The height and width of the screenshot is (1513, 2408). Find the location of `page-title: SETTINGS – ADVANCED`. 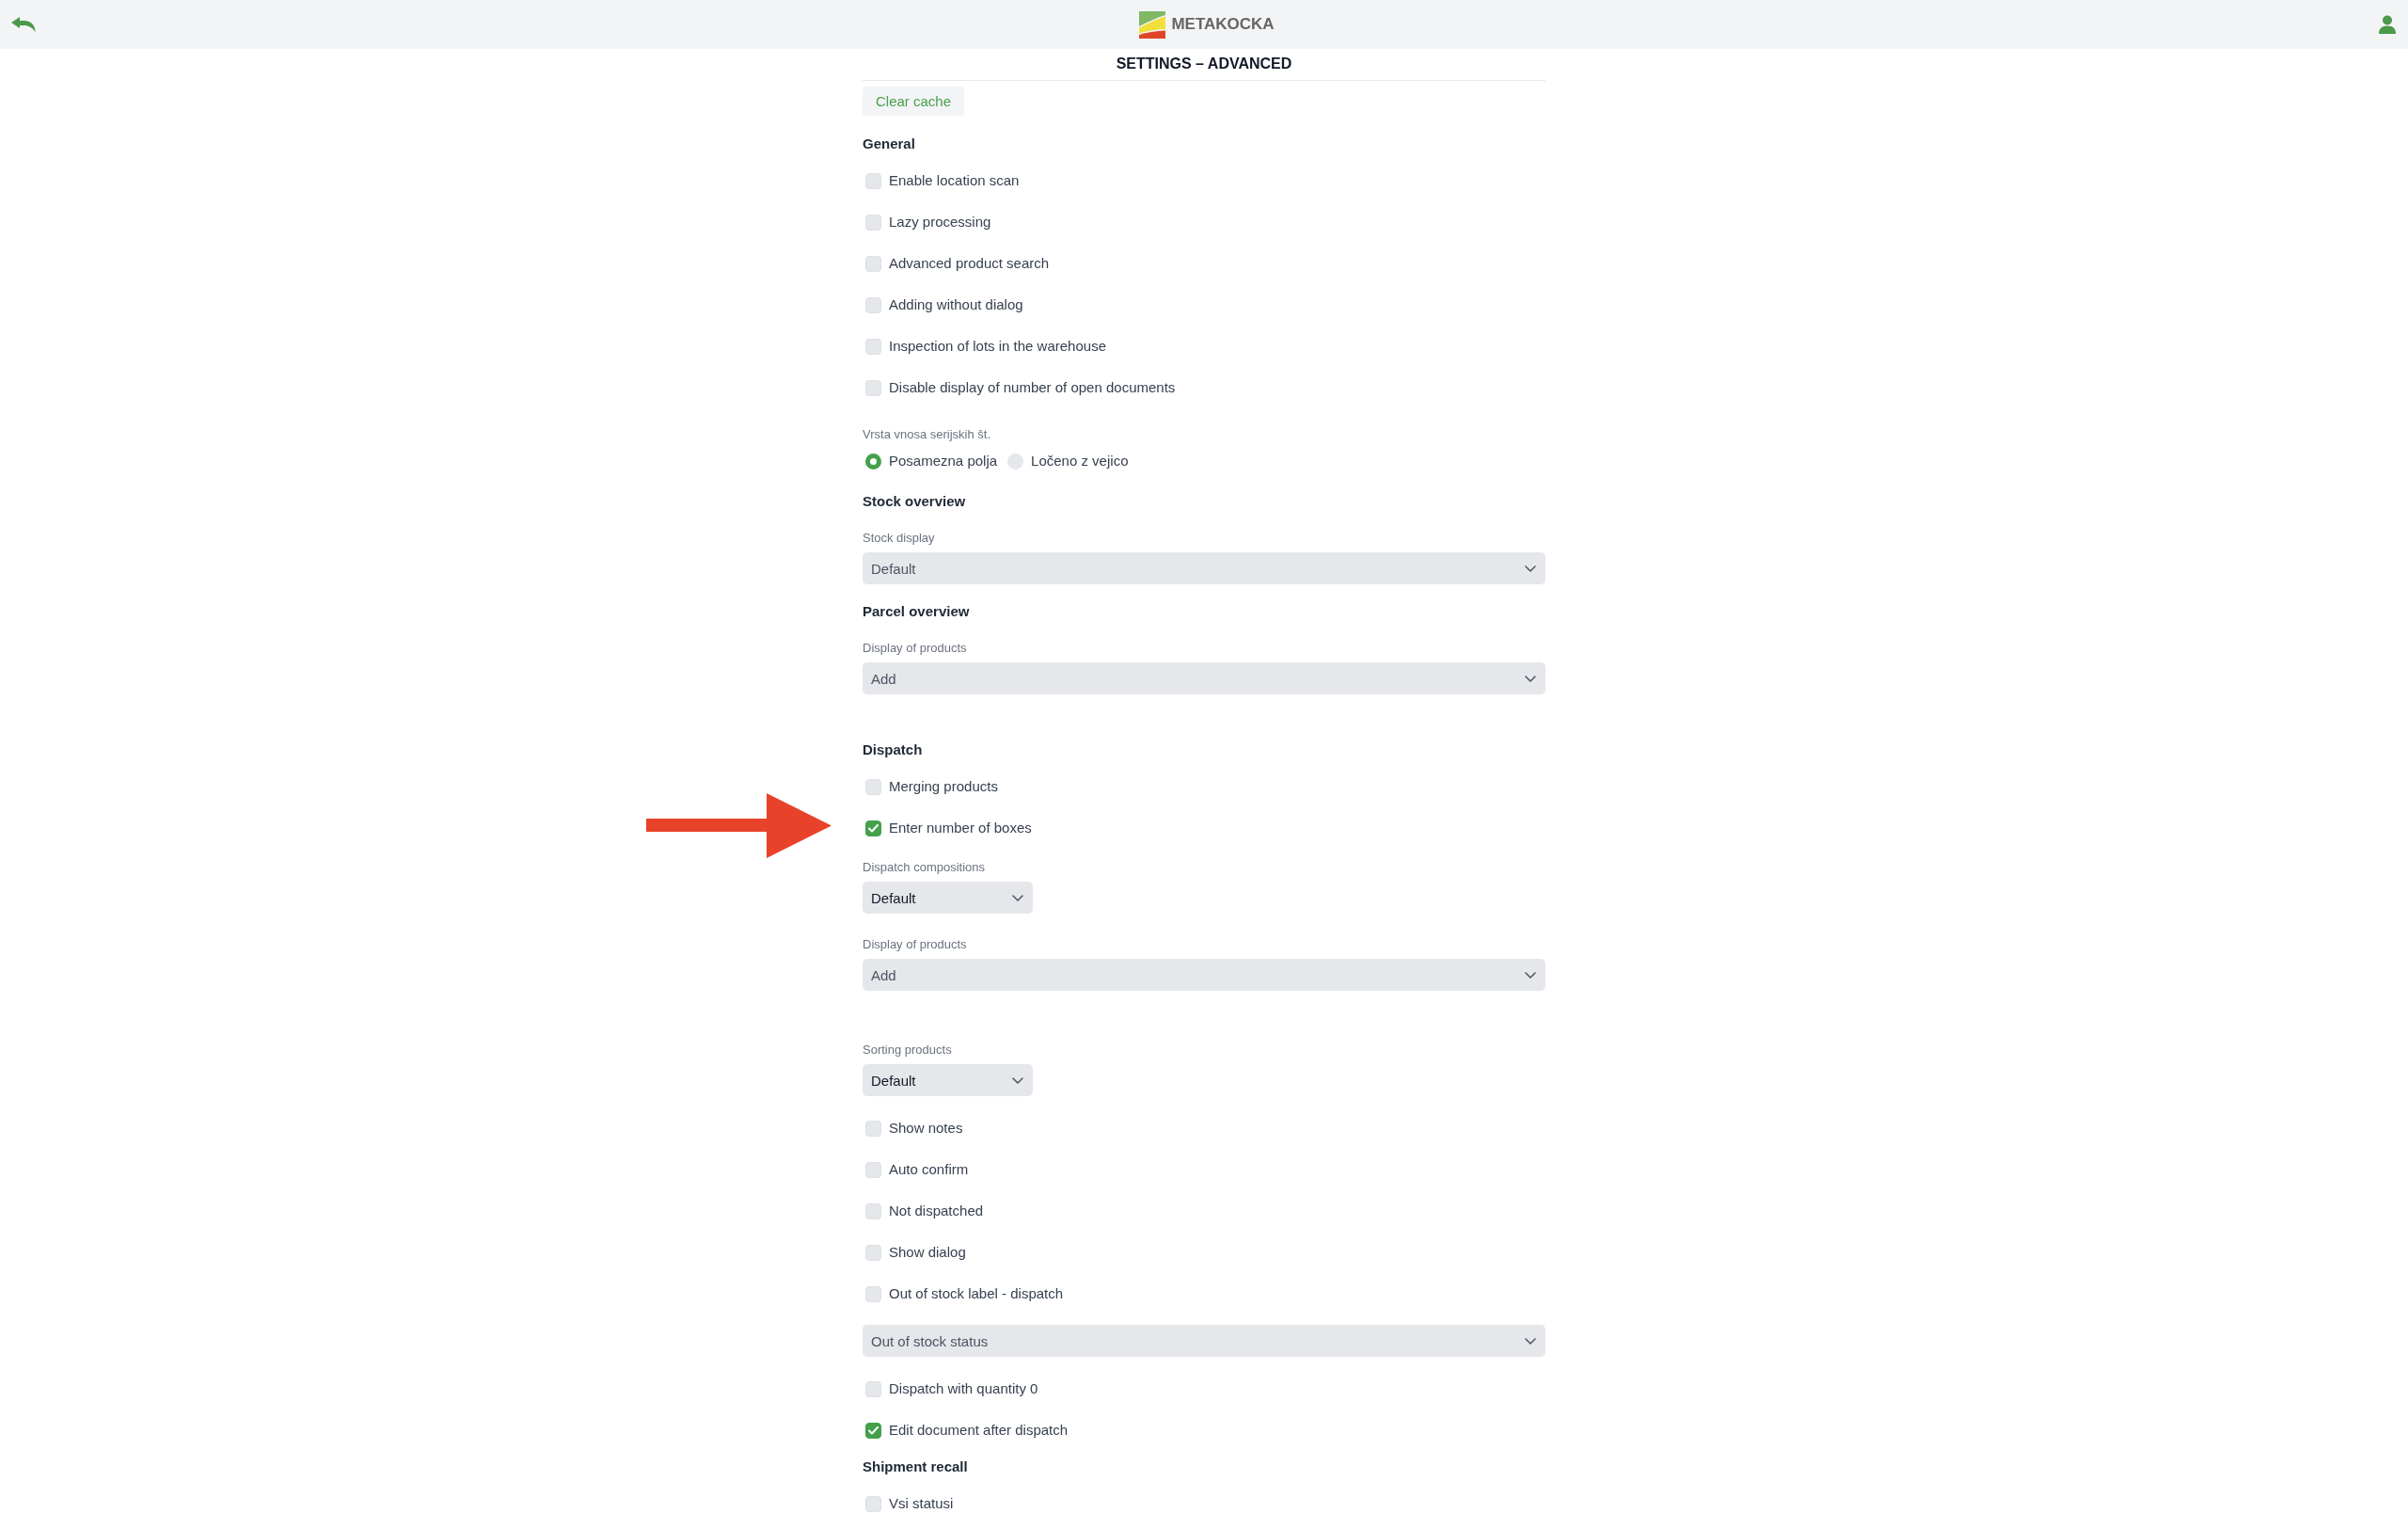

page-title: SETTINGS – ADVANCED is located at coordinates (1204, 64).